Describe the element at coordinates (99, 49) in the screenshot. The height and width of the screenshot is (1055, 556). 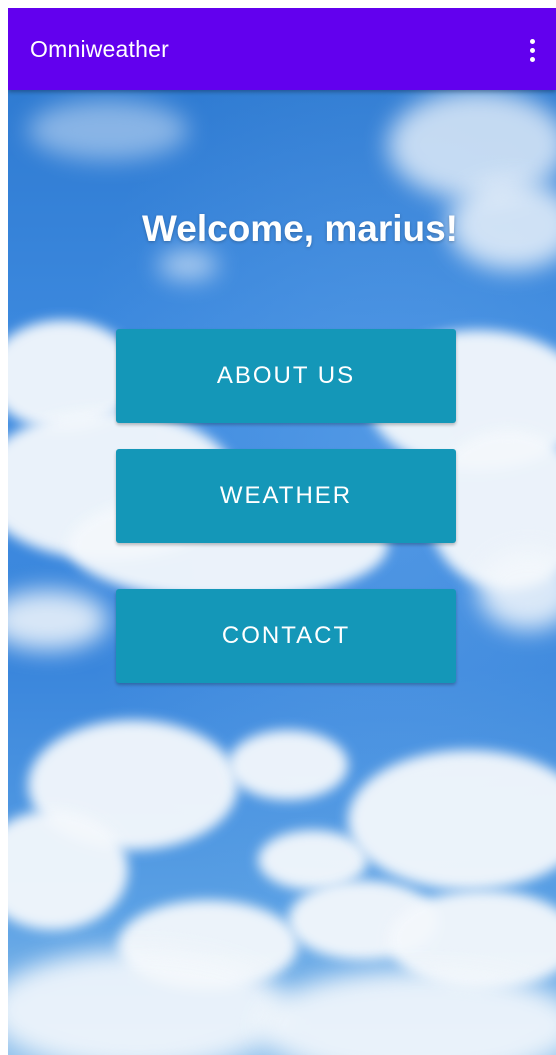
I see `app-title: Omniweather` at that location.